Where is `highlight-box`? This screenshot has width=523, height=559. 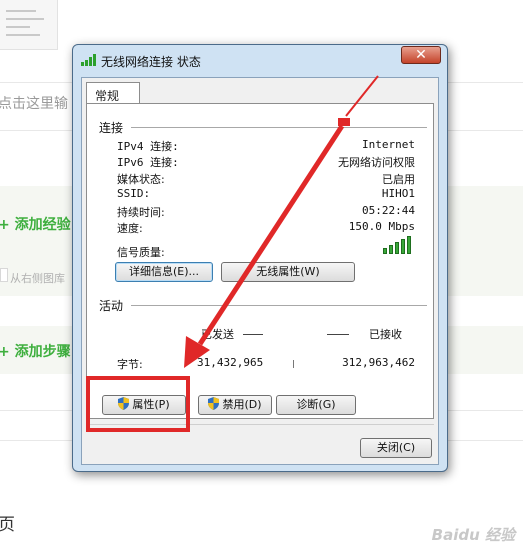
highlight-box is located at coordinates (138, 404).